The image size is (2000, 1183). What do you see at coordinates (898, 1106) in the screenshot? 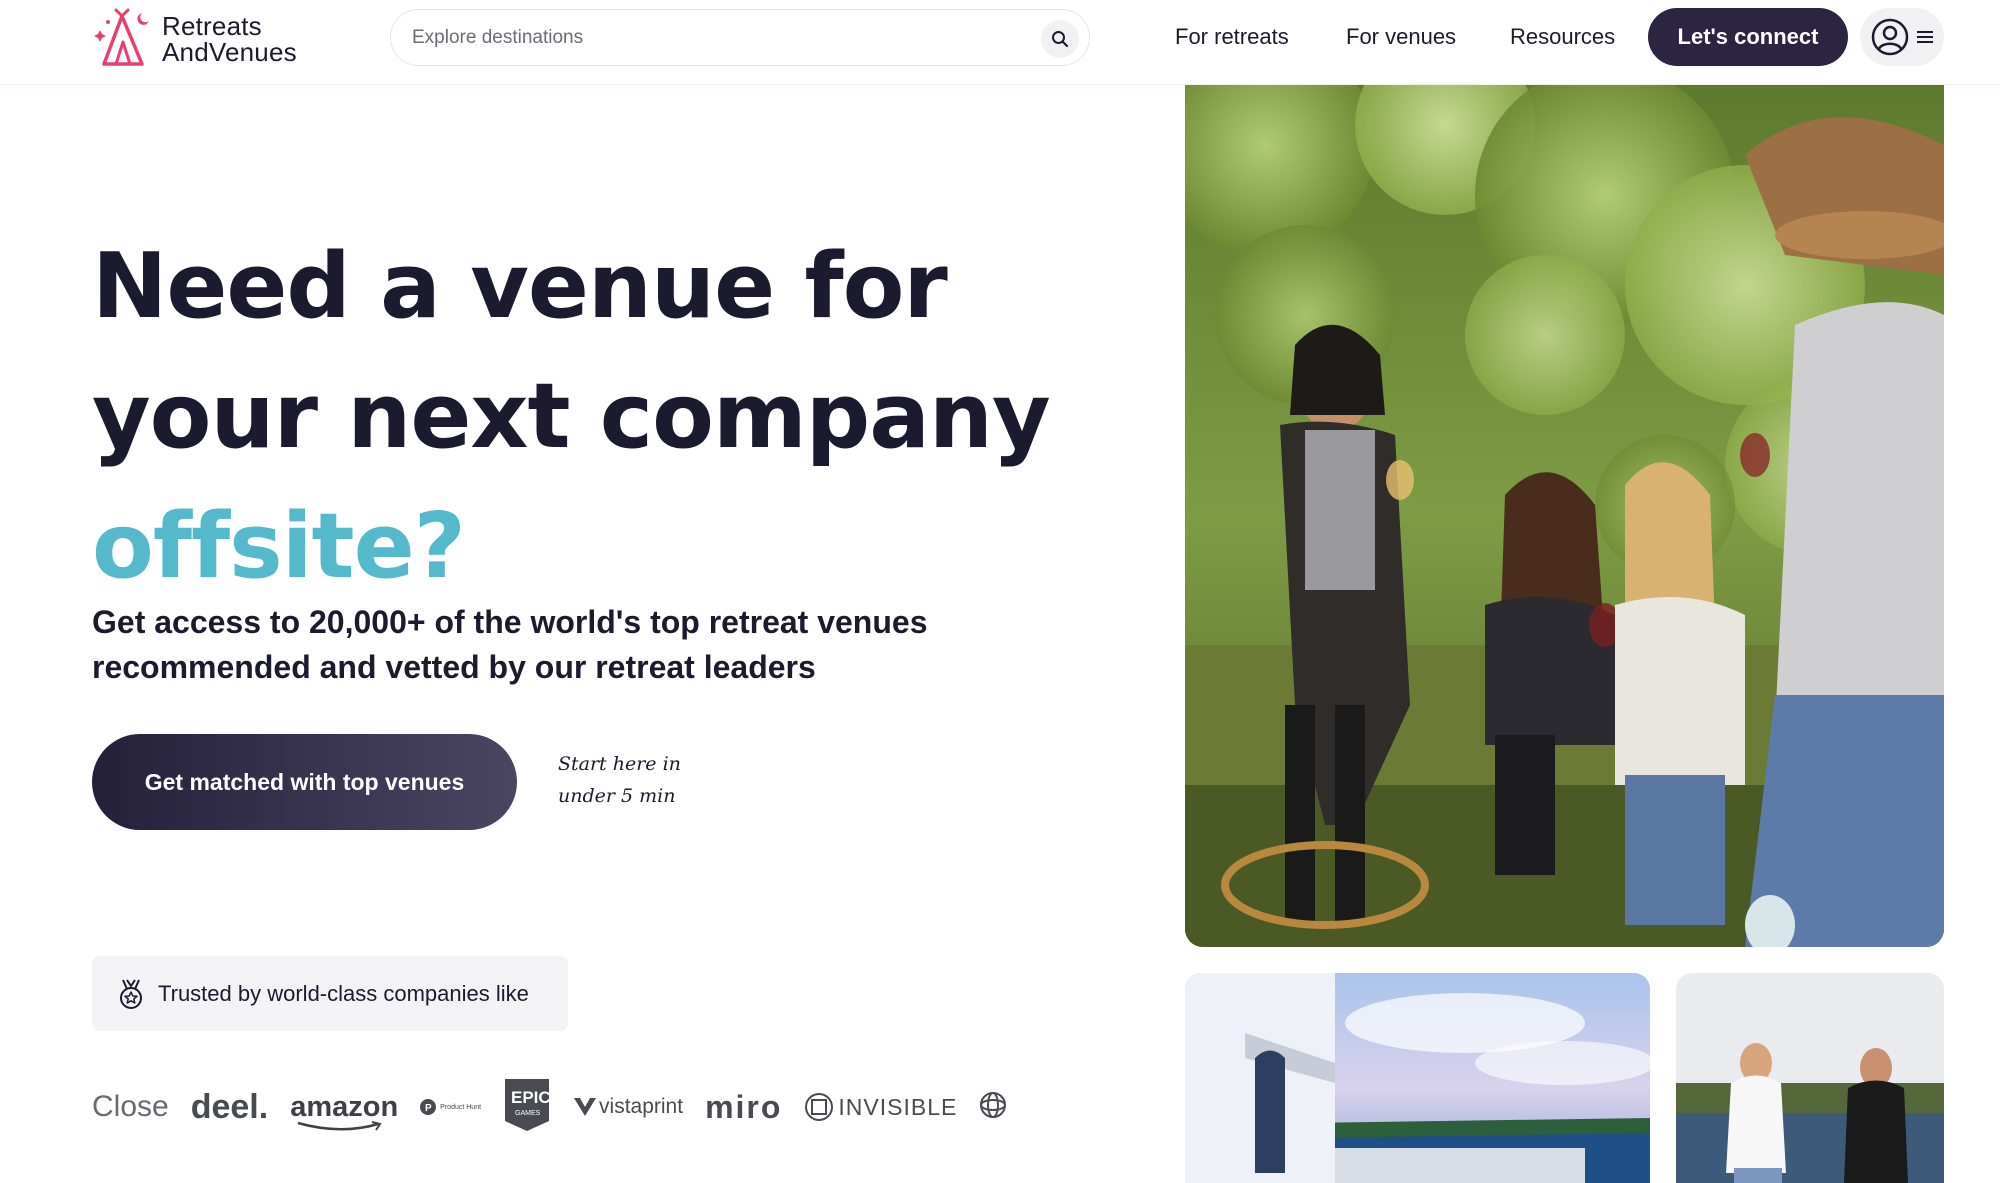
I see `logo-invisible-text: INVISIBLE` at bounding box center [898, 1106].